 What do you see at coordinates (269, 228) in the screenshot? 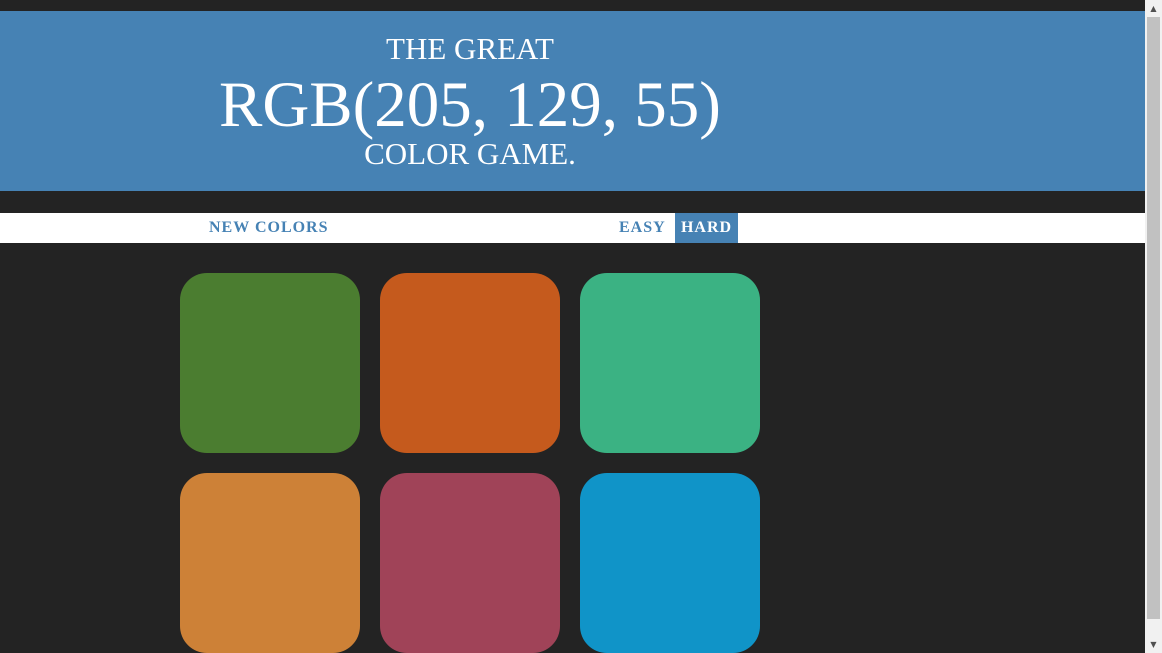
I see `new-colors-button: NEW COLORS` at bounding box center [269, 228].